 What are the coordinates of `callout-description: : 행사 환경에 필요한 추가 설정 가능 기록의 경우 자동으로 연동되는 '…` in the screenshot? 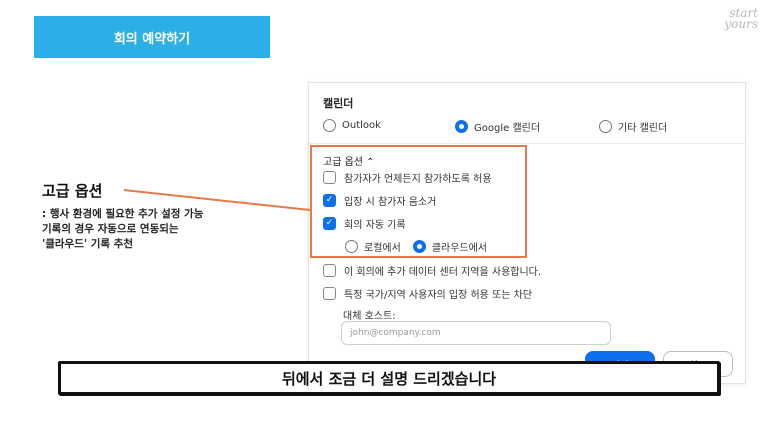 It's located at (123, 229).